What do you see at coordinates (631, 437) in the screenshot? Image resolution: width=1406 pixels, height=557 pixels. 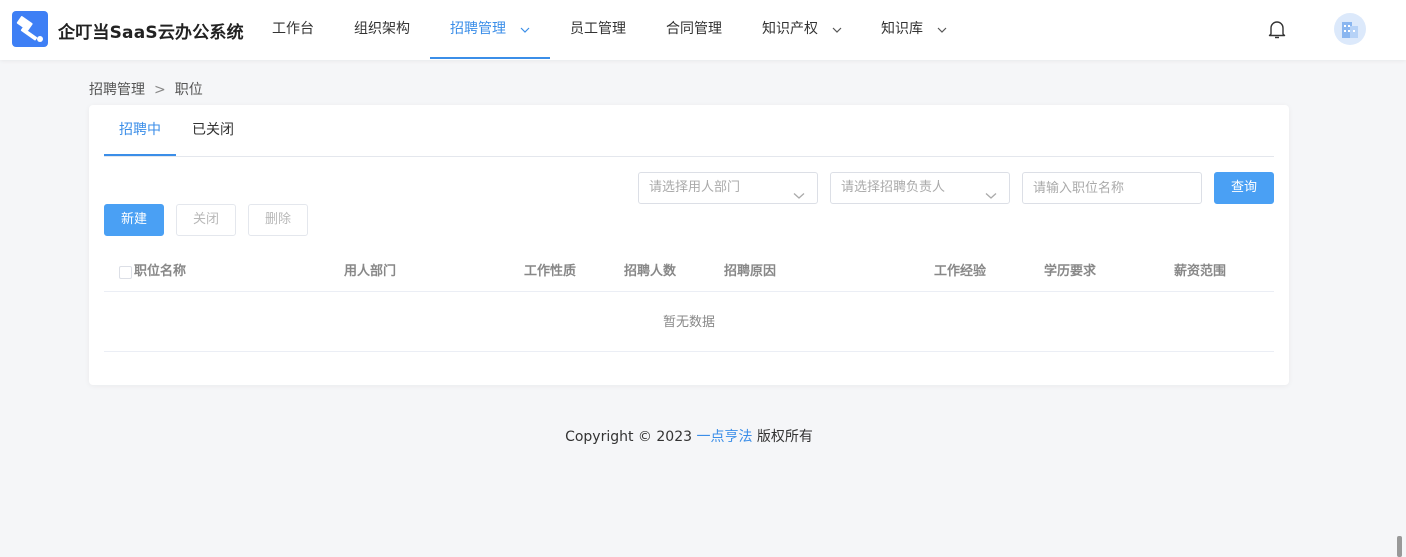 I see `footer-prefix: Copyright © 2023` at bounding box center [631, 437].